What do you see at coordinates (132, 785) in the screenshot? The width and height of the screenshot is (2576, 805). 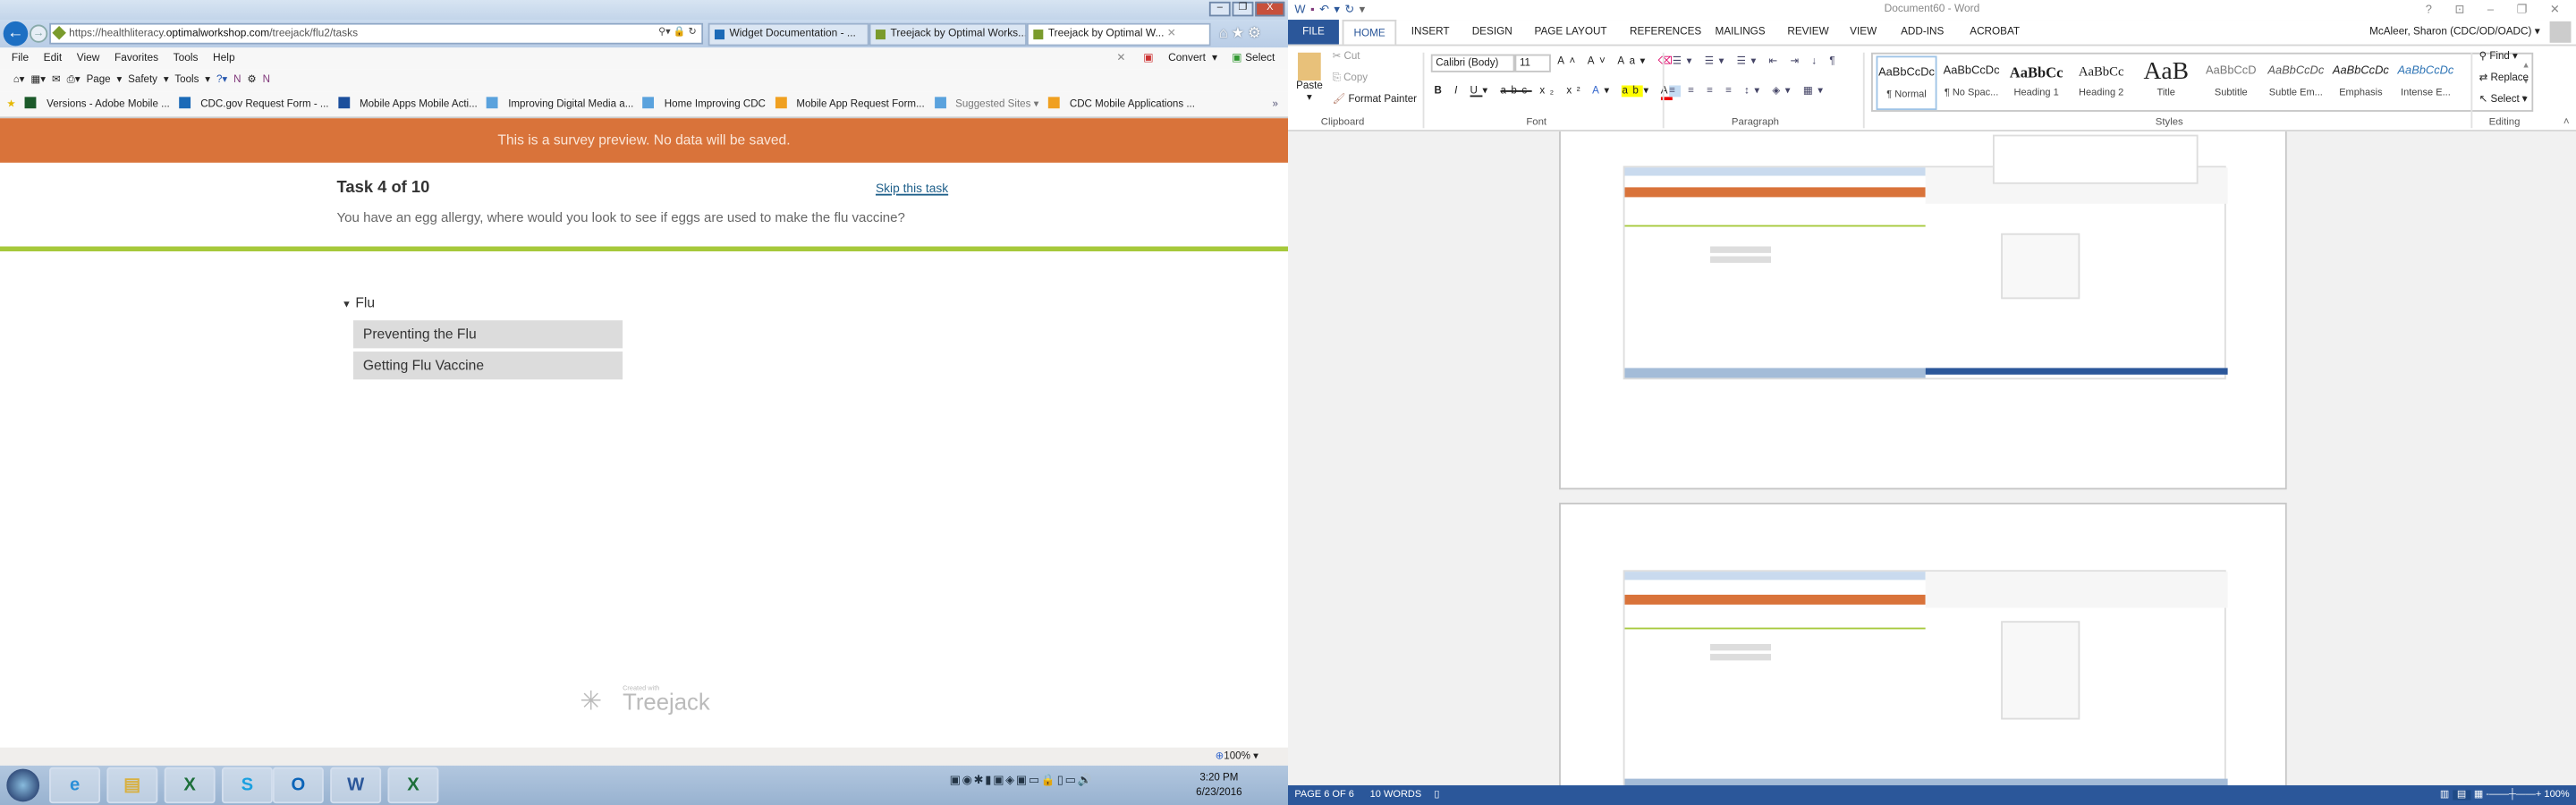 I see `taskbar-explorer: ▤` at bounding box center [132, 785].